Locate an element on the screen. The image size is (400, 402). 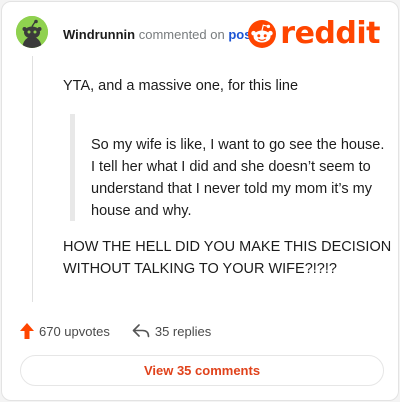
snoo-avatar-icon is located at coordinates (32, 32).